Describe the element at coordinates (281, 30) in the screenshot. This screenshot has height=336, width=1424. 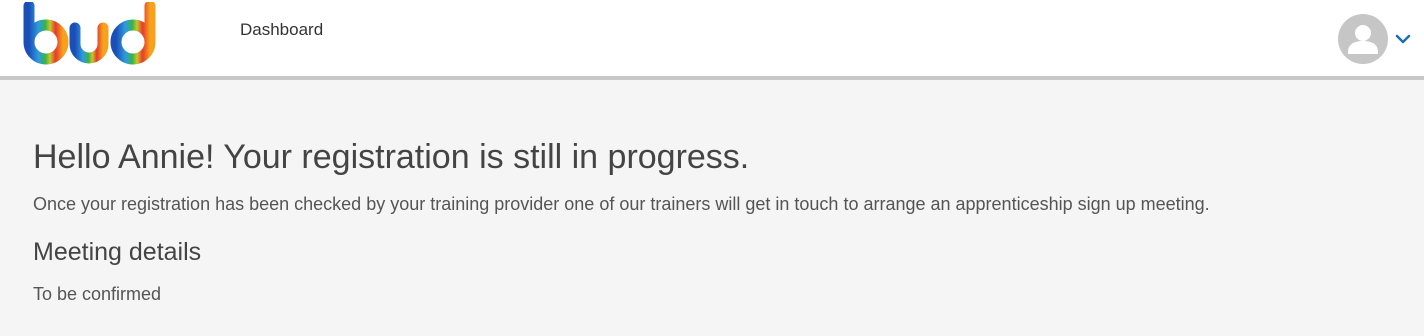
I see `nav-dashboard-link: Dashboard` at that location.